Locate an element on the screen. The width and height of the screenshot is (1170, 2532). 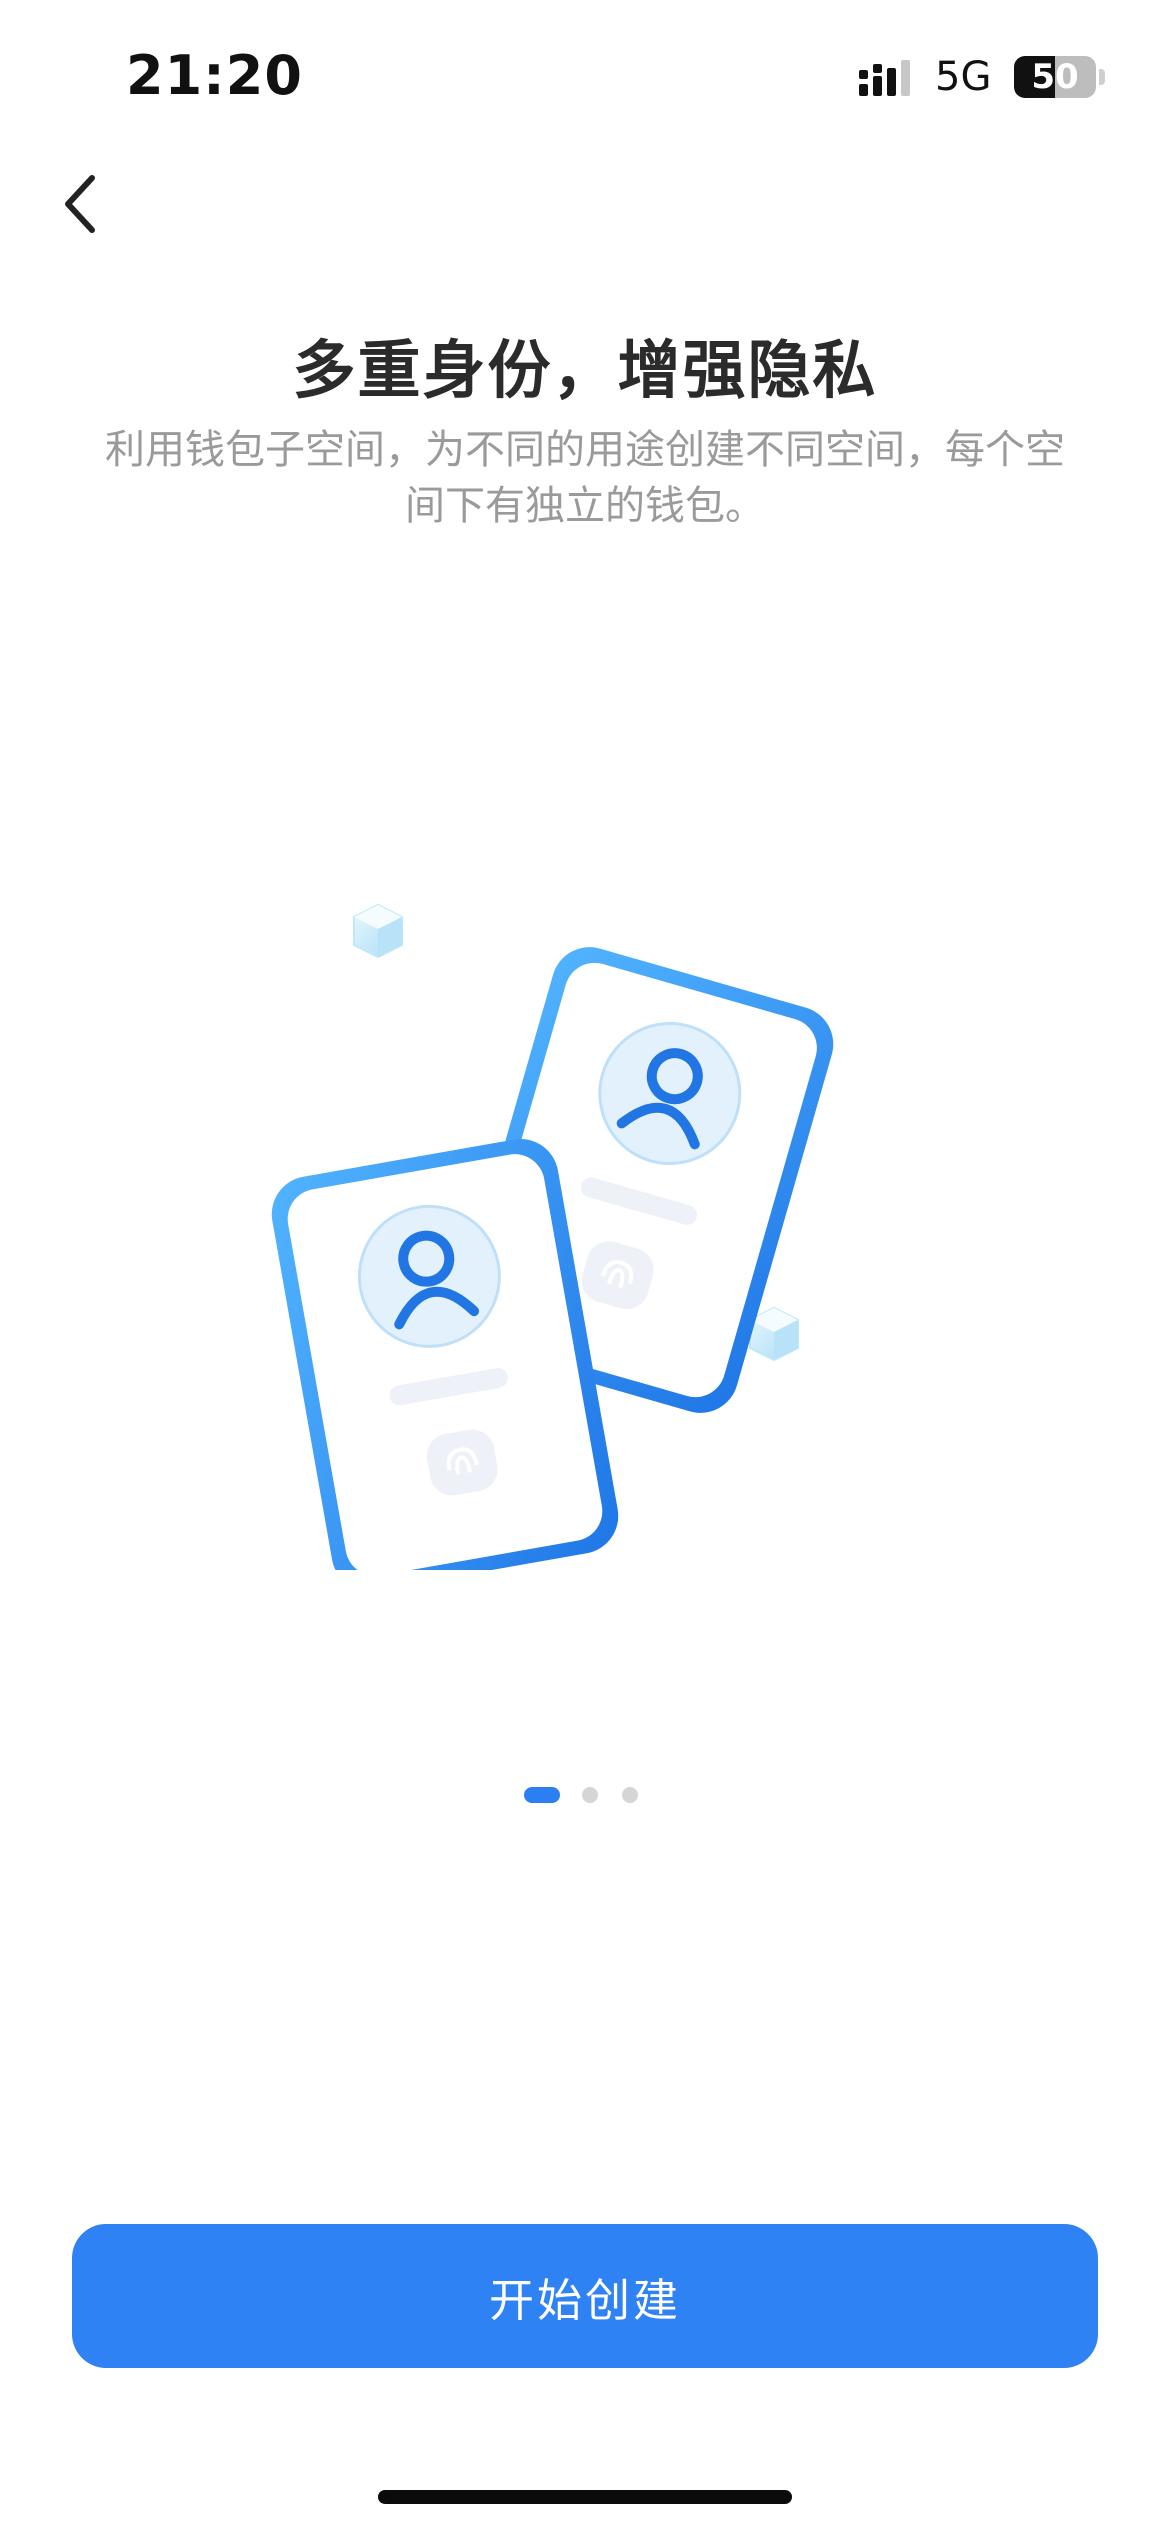
battery-tip is located at coordinates (1102, 77).